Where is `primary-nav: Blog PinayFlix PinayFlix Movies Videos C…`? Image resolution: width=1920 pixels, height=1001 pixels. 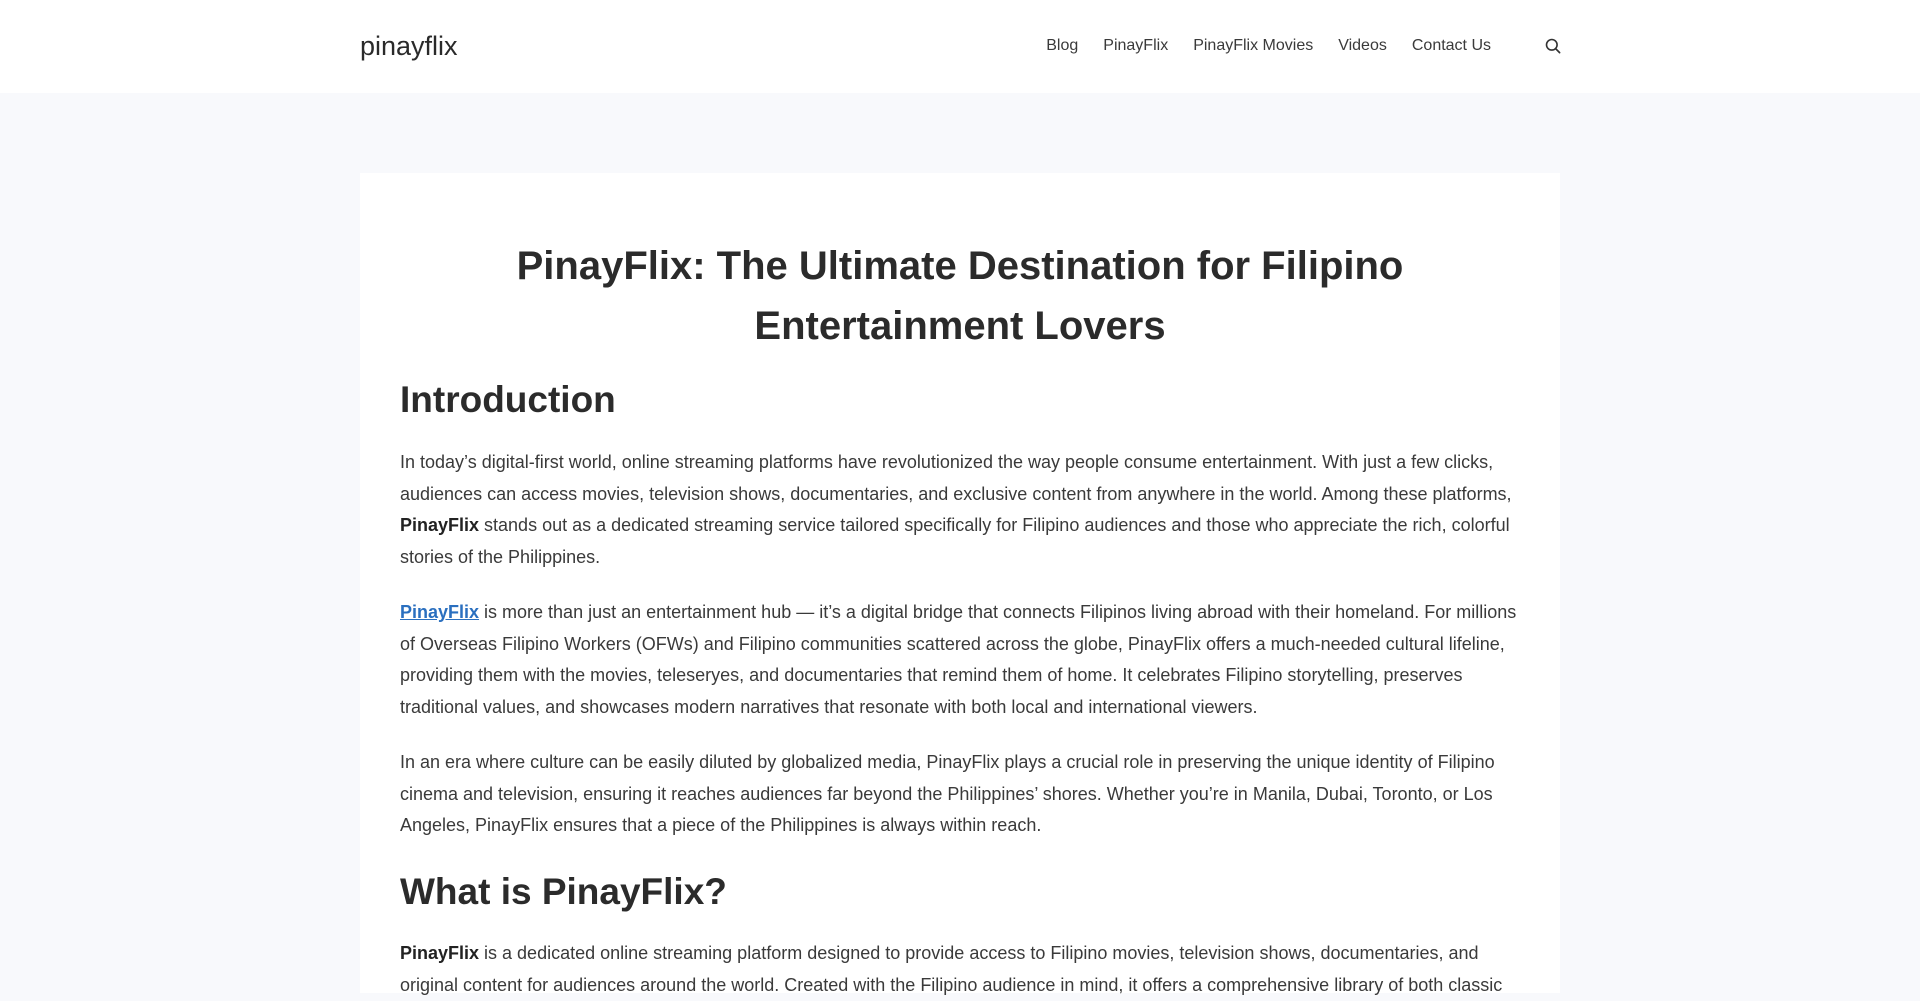
primary-nav: Blog PinayFlix PinayFlix Movies Videos C… is located at coordinates (1268, 46).